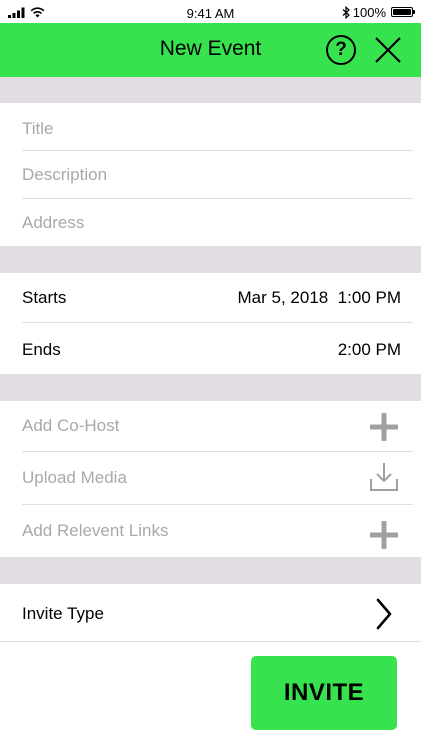  I want to click on upload-media-label: Upload Media, so click(74, 477).